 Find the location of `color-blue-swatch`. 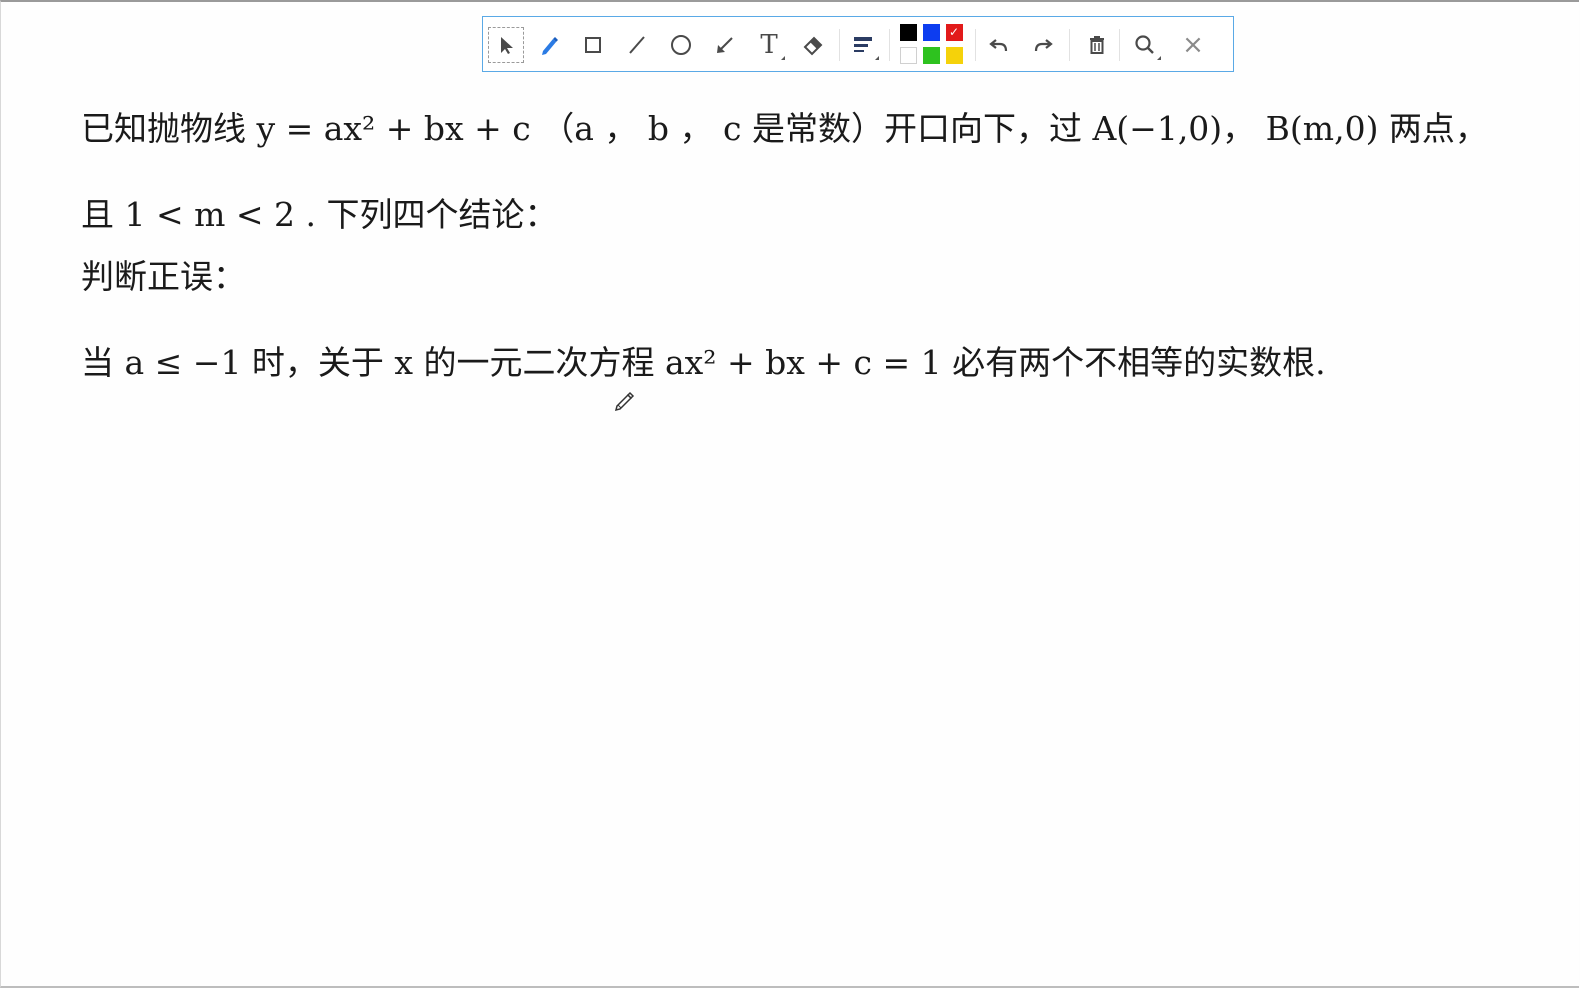

color-blue-swatch is located at coordinates (931, 32).